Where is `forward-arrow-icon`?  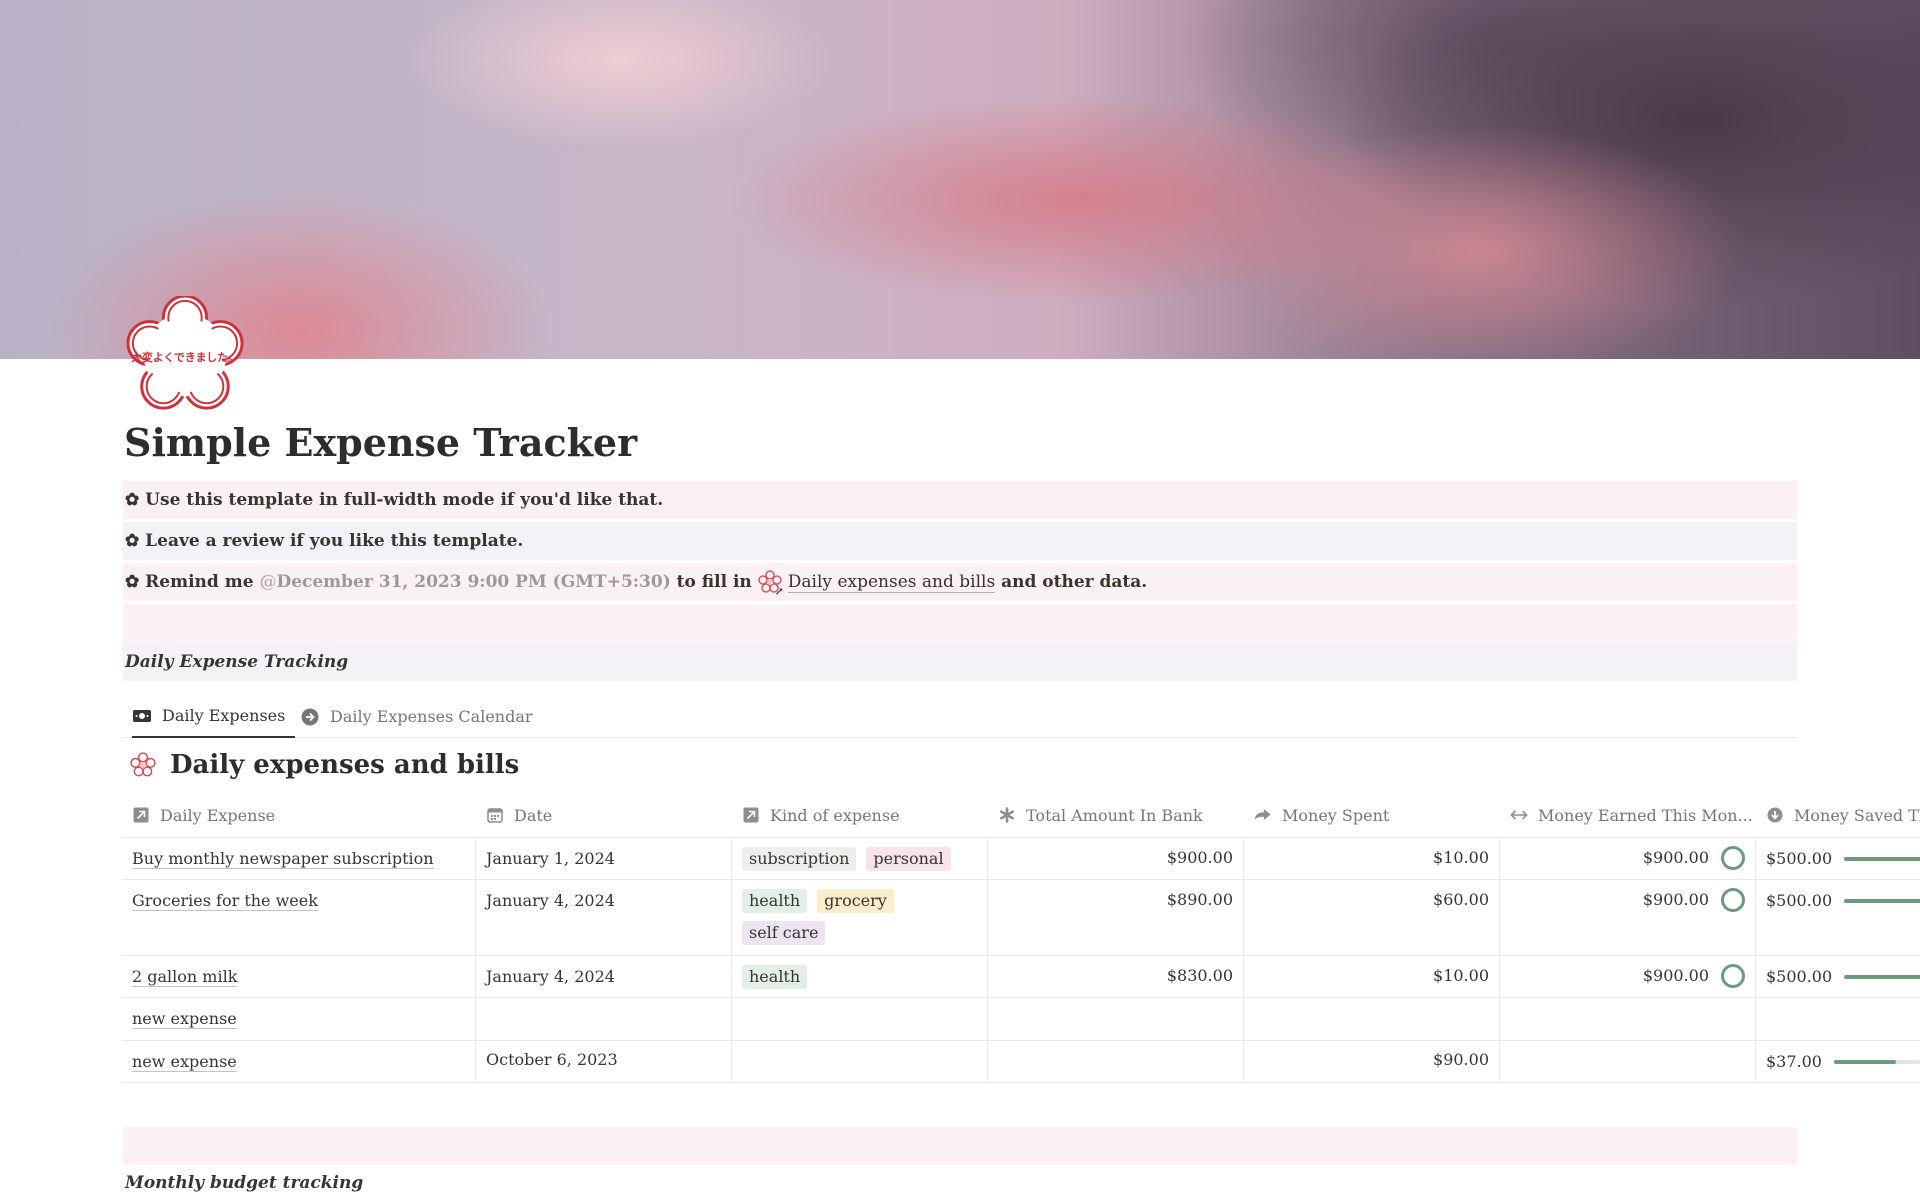 forward-arrow-icon is located at coordinates (1263, 815).